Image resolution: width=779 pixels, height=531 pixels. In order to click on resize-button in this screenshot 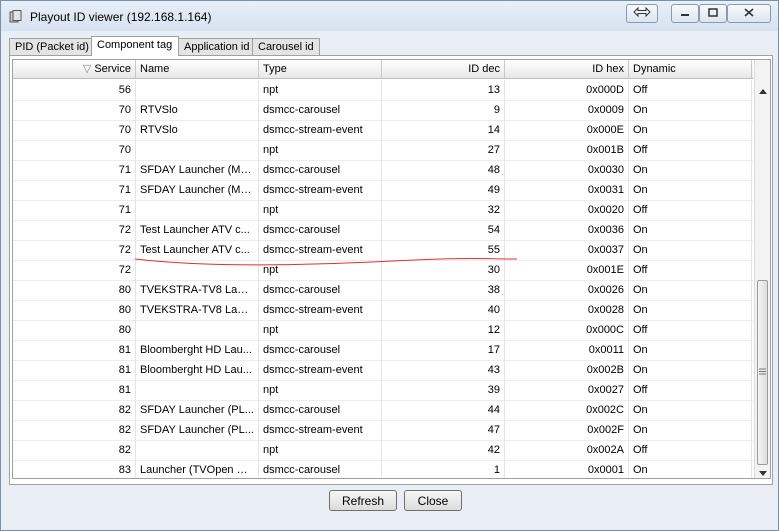, I will do `click(642, 13)`.